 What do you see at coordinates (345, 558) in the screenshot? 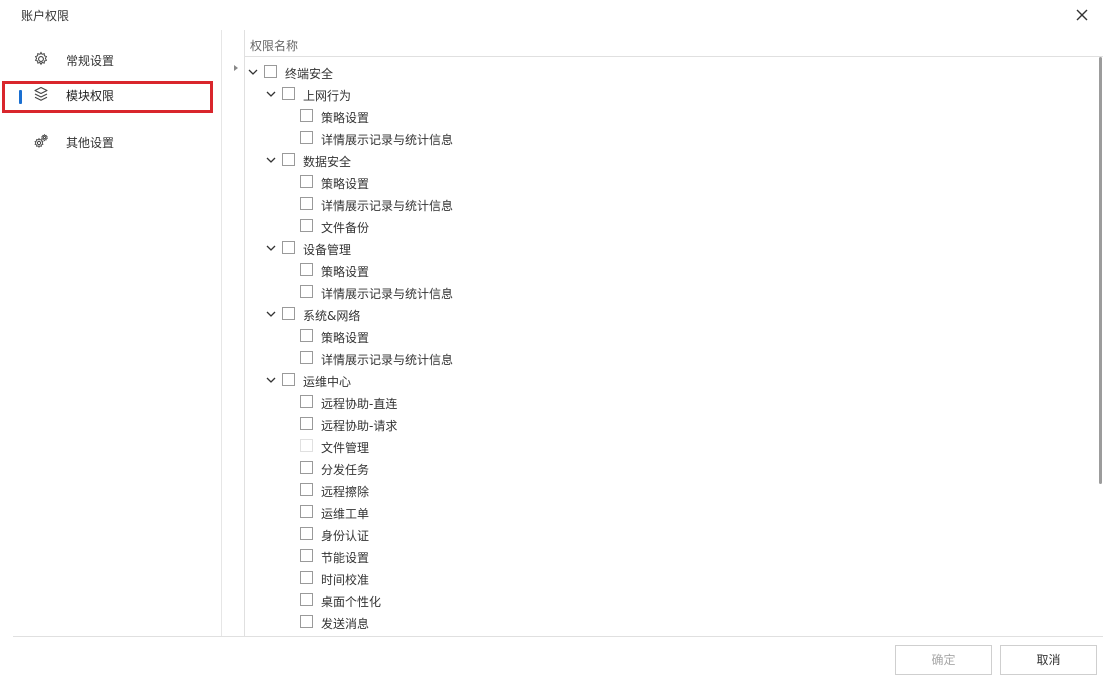
I see `tree-item-label: 节能设置` at bounding box center [345, 558].